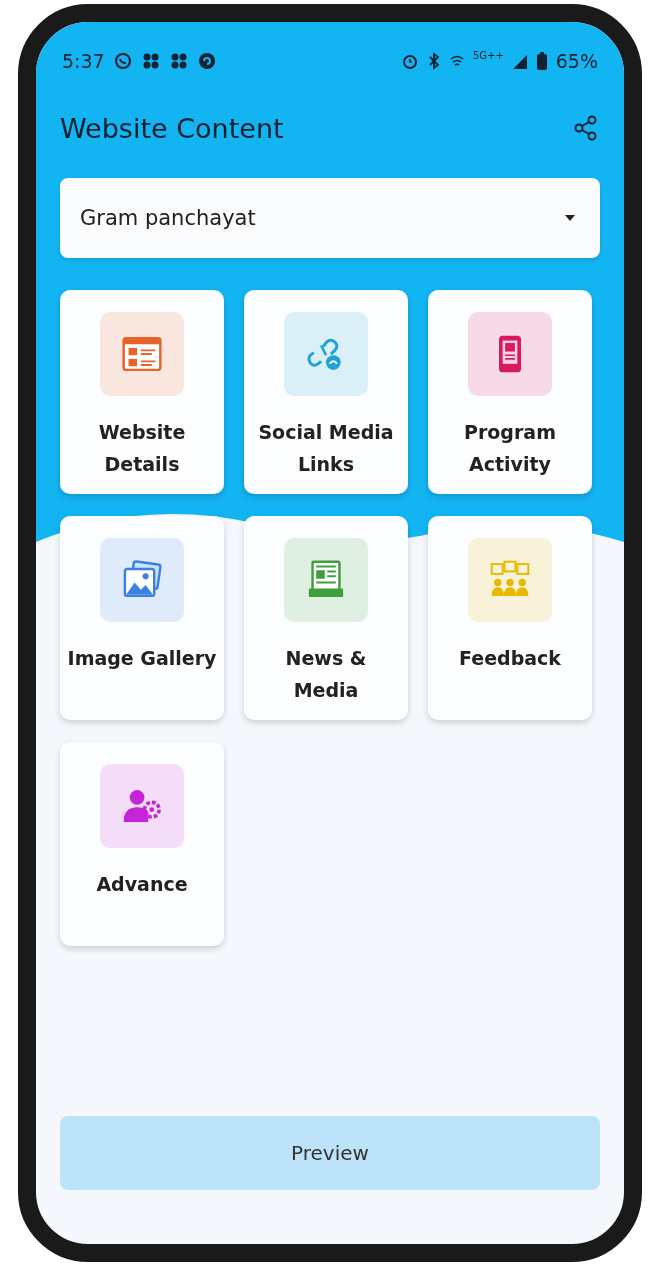  Describe the element at coordinates (576, 61) in the screenshot. I see `battery-percent: 65%` at that location.